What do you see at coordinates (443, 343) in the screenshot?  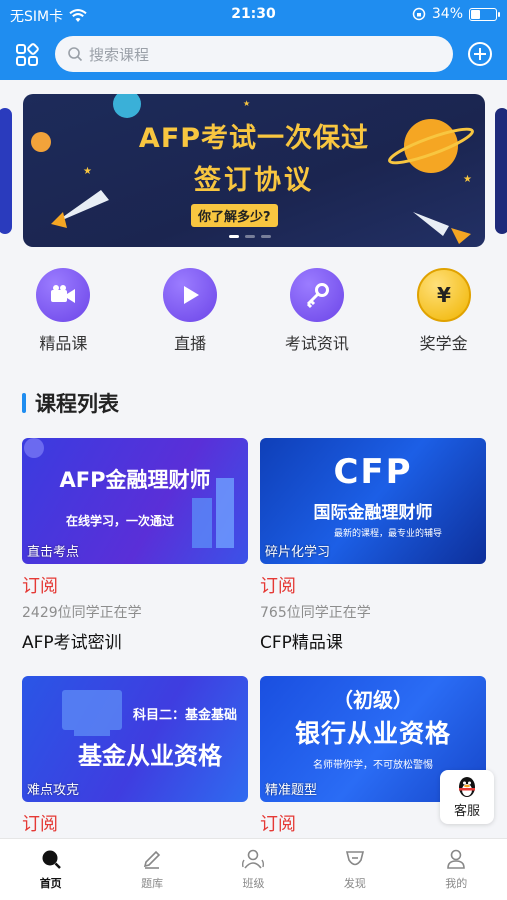 I see `category-label: 奖学金` at bounding box center [443, 343].